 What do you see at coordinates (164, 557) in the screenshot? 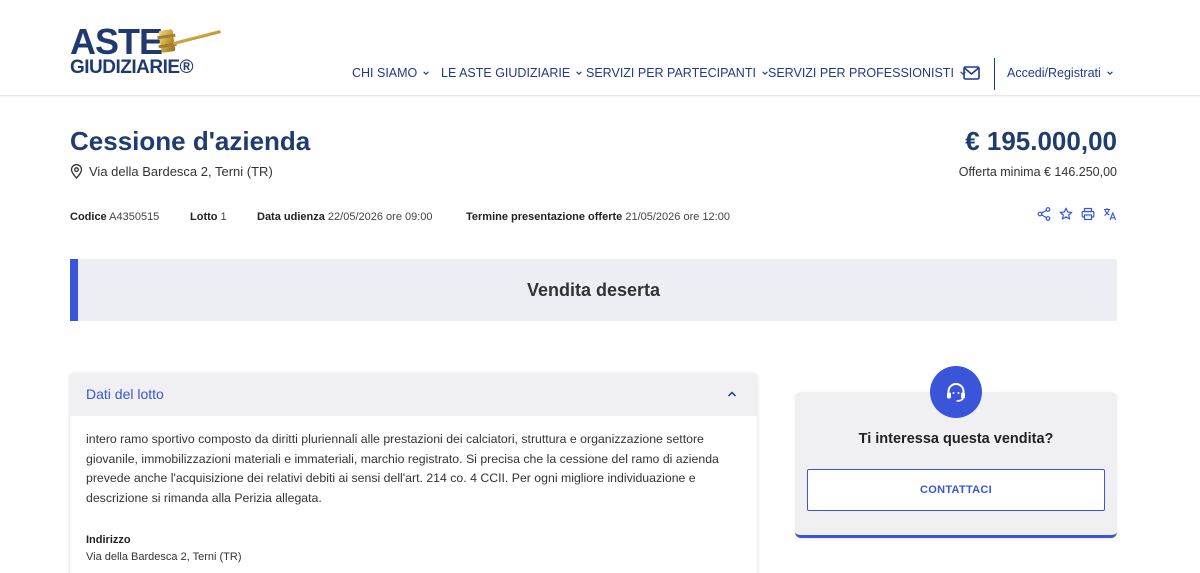
I see `lot-address-value: Via della Bardesca 2, Terni (TR)` at bounding box center [164, 557].